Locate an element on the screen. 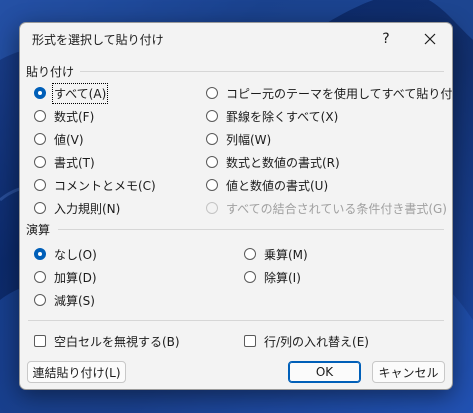  operation-divide-label: 除算(I) is located at coordinates (282, 277).